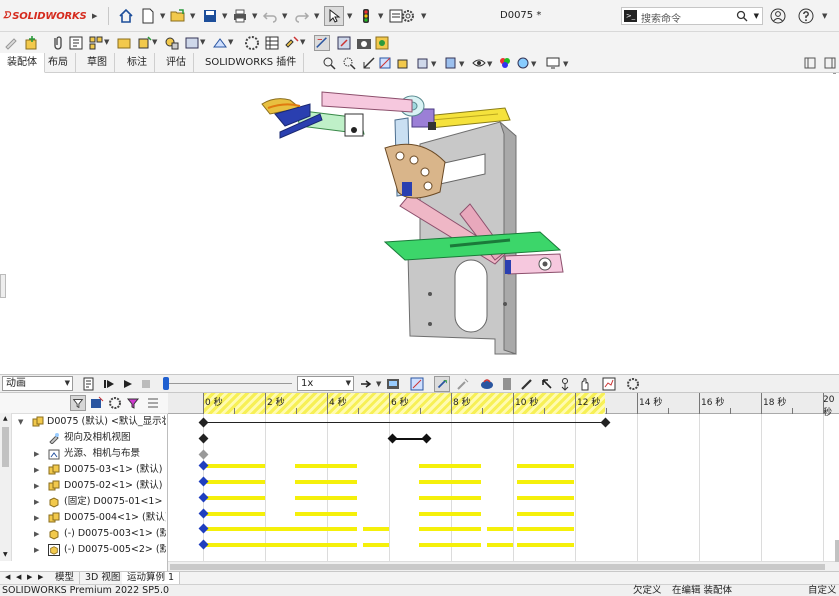 The image size is (839, 596). Describe the element at coordinates (547, 384) in the screenshot. I see `force-arrow-icon` at that location.